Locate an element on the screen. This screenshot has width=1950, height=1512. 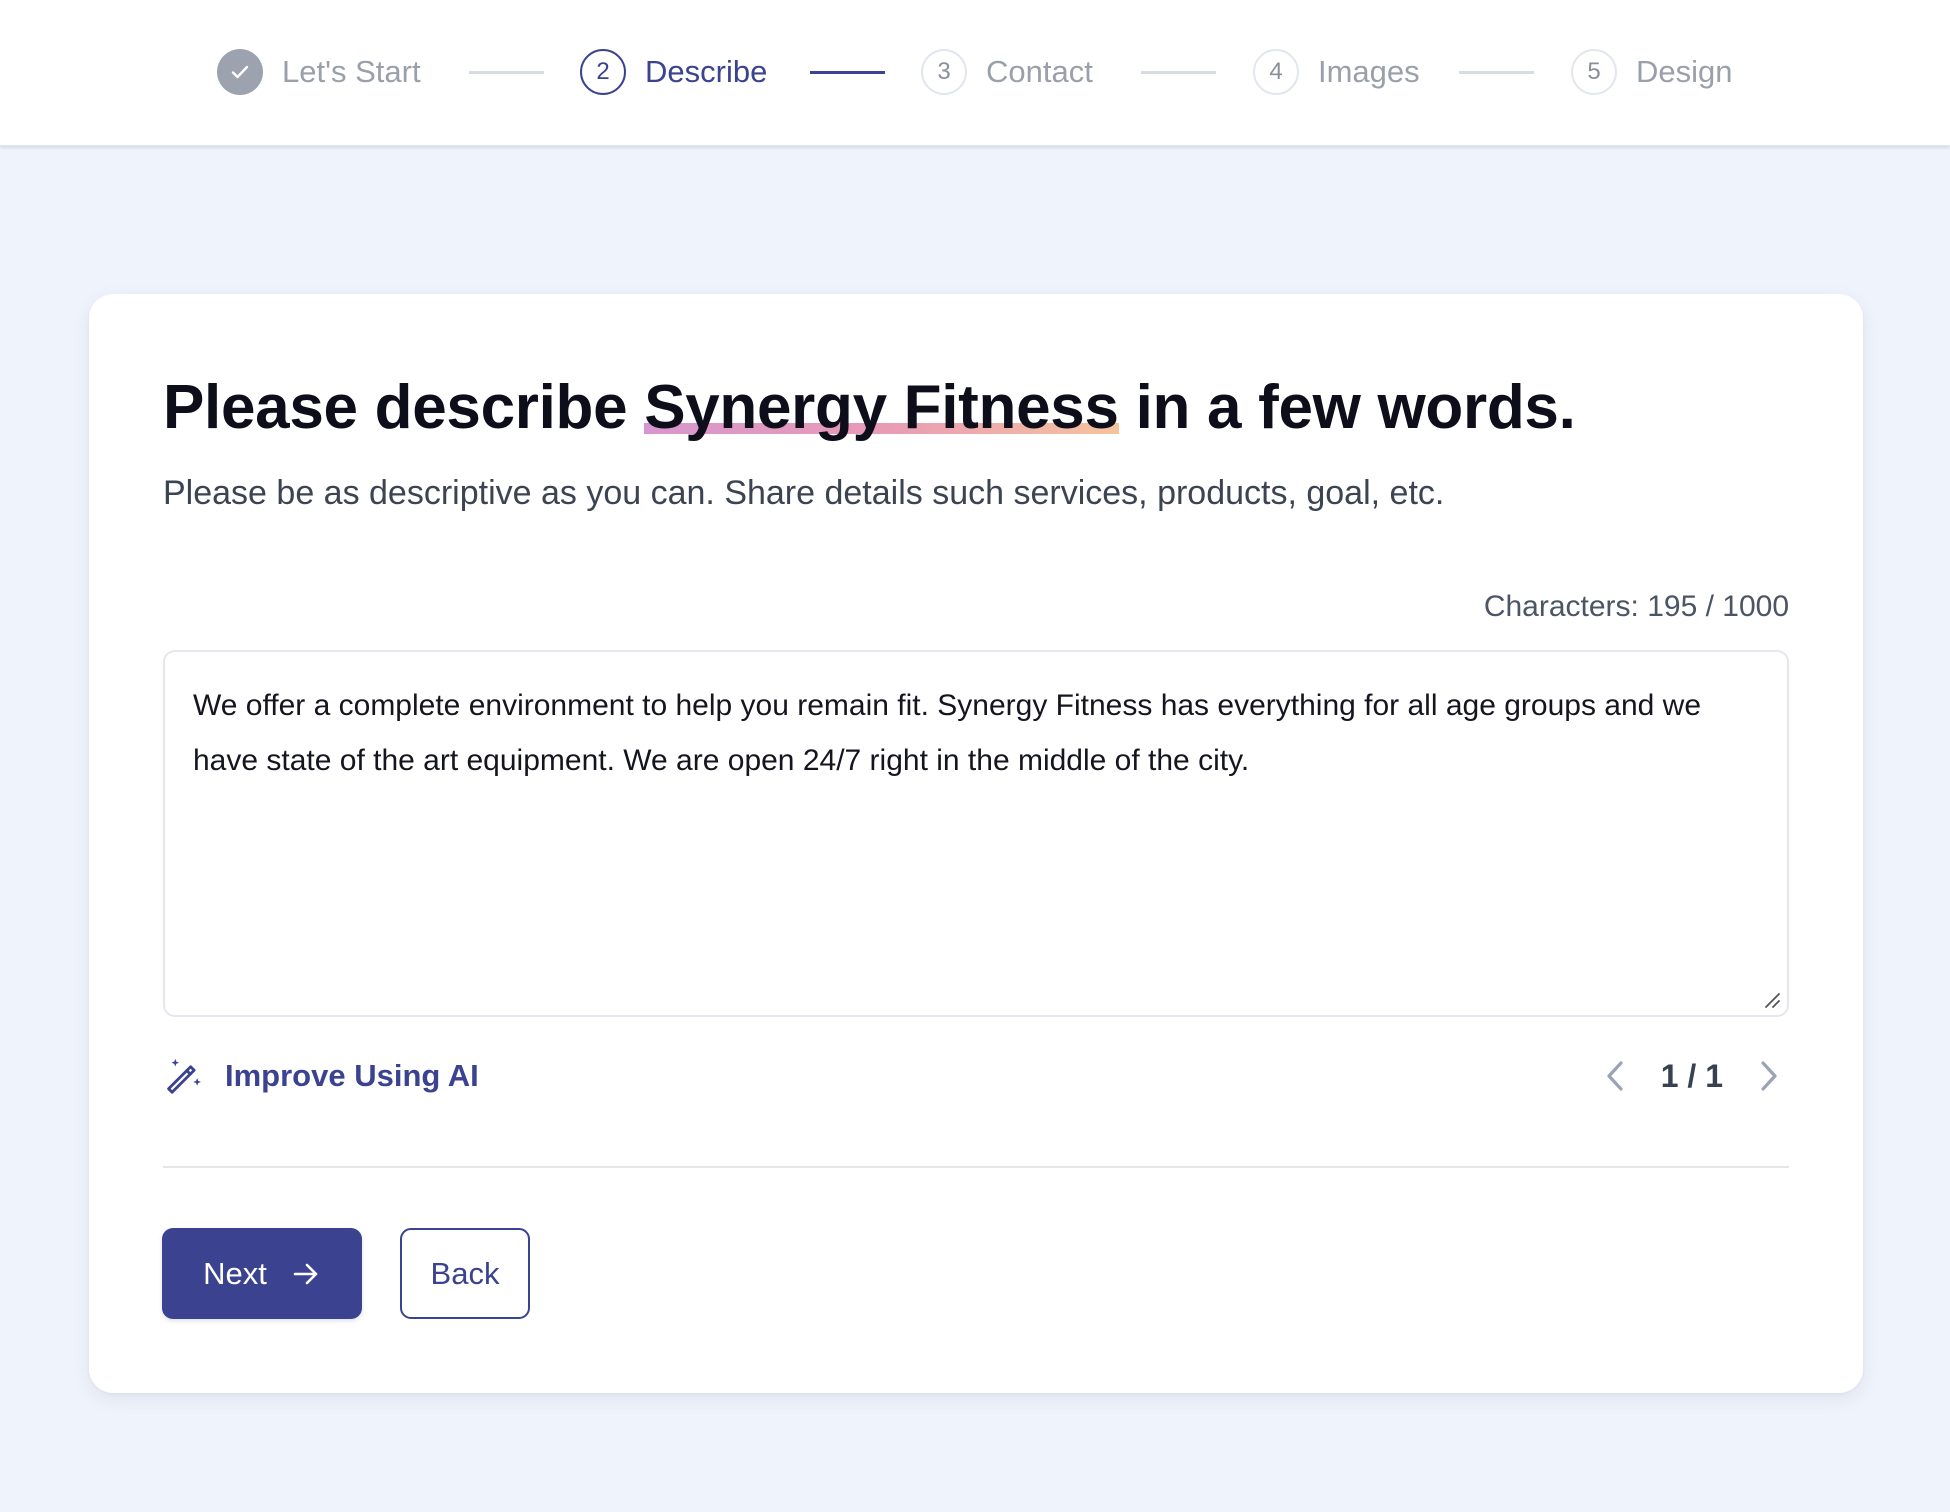
step-images: 4 Images is located at coordinates (1336, 72).